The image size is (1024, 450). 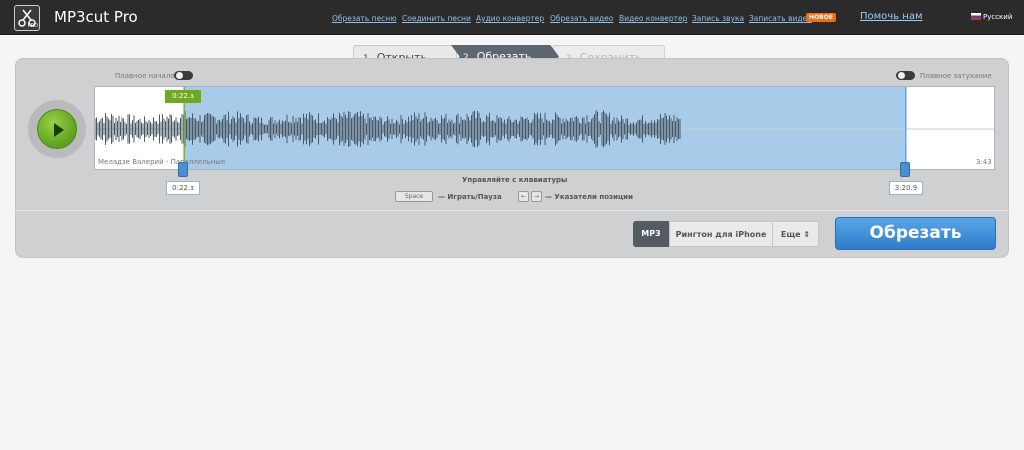 I want to click on nav-audio-converter: Аудио конвертер, so click(x=510, y=19).